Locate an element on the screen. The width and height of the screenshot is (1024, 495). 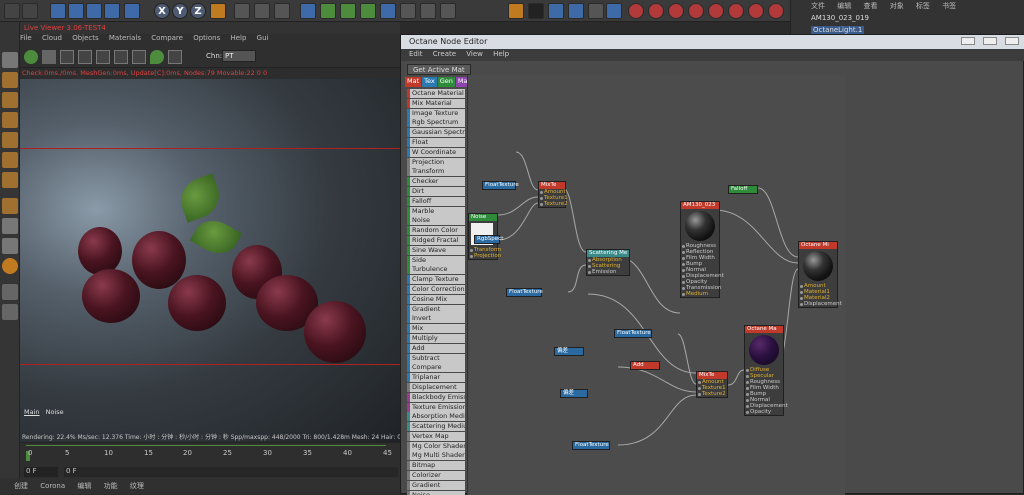
node-mixtexture-2: MixTe Amount Texture1 Texture2 is located at coordinates (712, 384).